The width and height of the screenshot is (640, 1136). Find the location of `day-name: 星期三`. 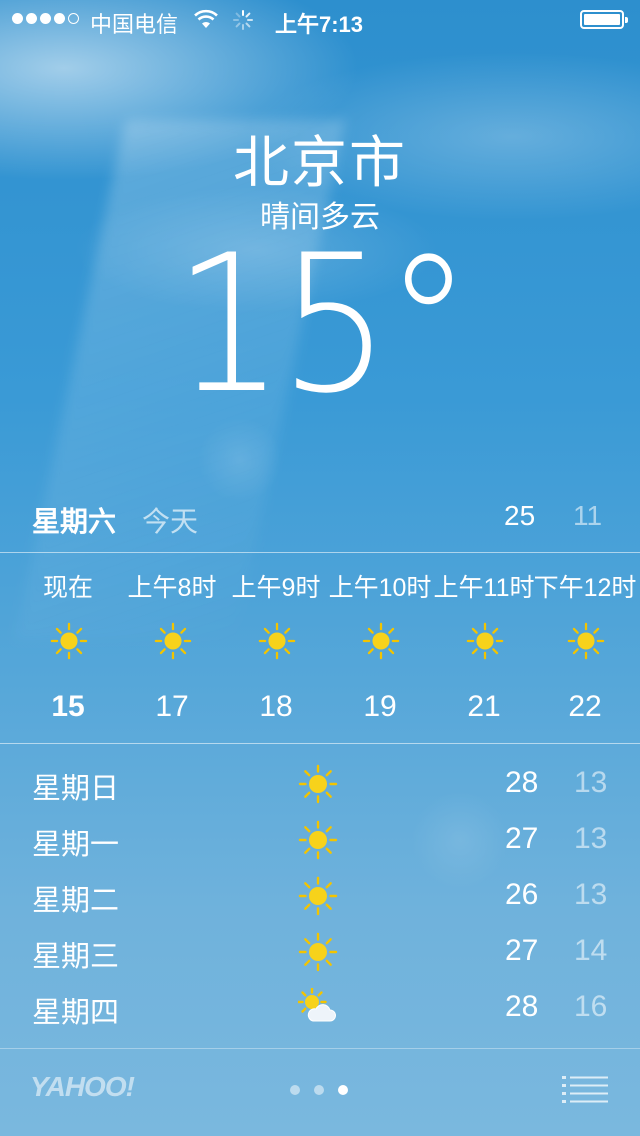

day-name: 星期三 is located at coordinates (76, 957).